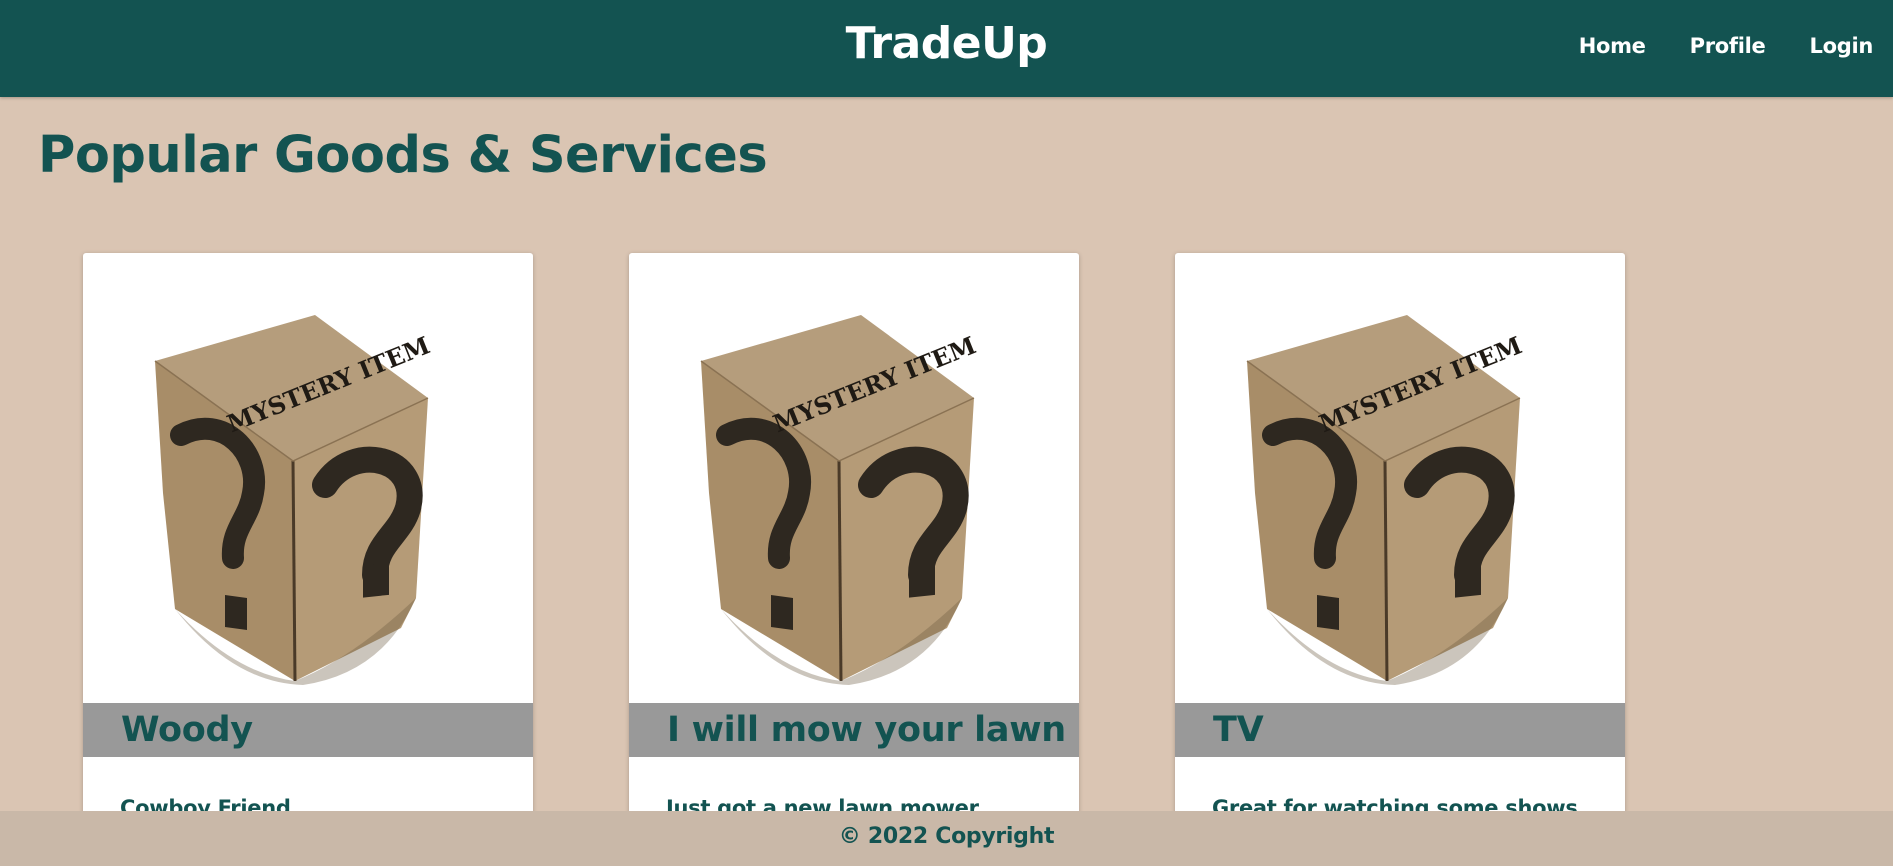 This screenshot has width=1893, height=866. What do you see at coordinates (403, 155) in the screenshot?
I see `page-title: Popular Goods & Services` at bounding box center [403, 155].